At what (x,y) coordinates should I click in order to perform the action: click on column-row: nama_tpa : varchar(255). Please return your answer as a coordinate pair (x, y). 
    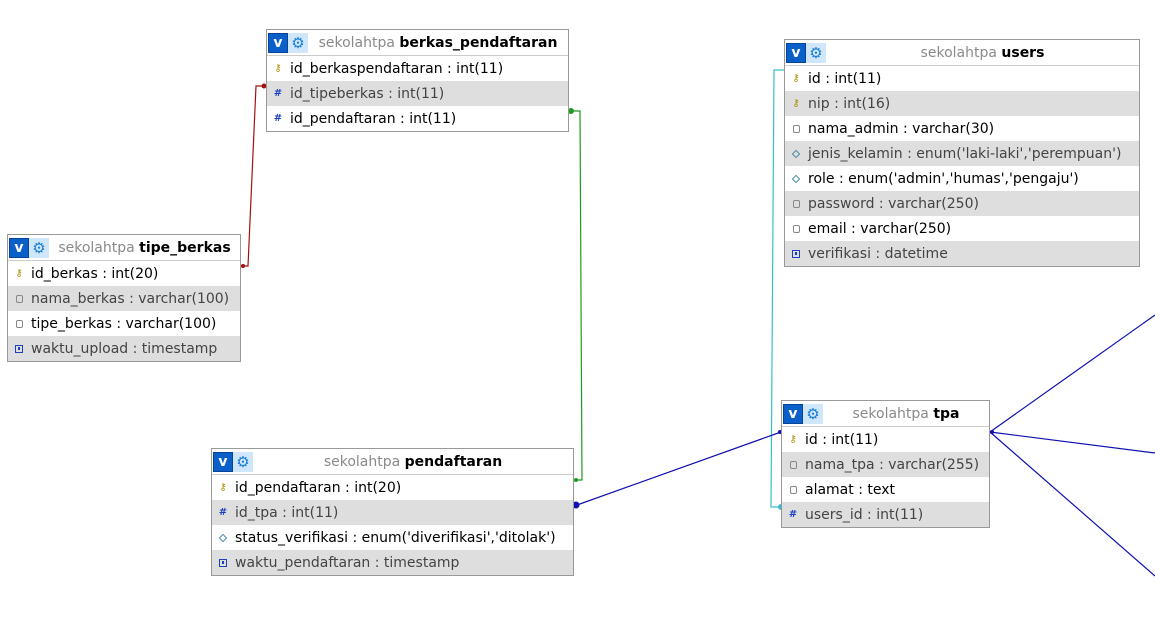
    Looking at the image, I should click on (885, 464).